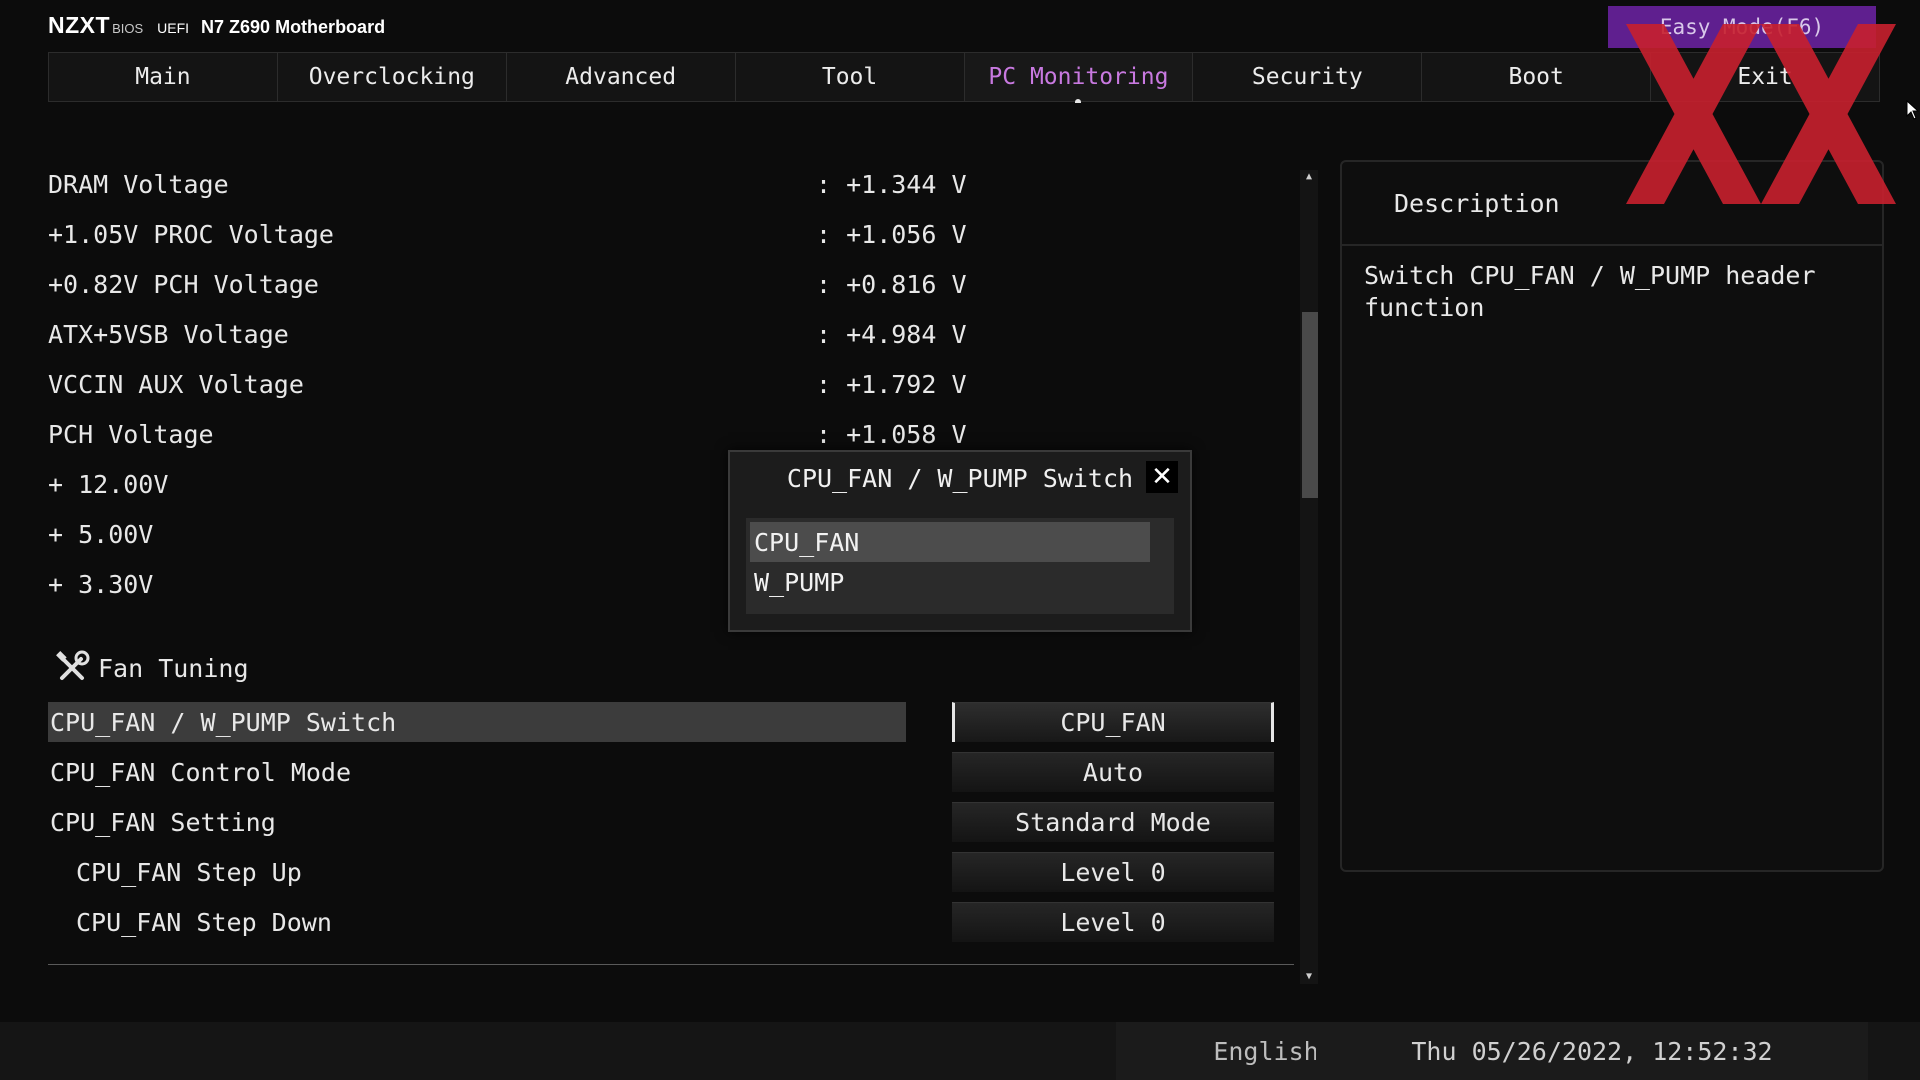  I want to click on setting-row-cpu-fan-step-up: CPU_FAN Step Up Level 0, so click(668, 872).